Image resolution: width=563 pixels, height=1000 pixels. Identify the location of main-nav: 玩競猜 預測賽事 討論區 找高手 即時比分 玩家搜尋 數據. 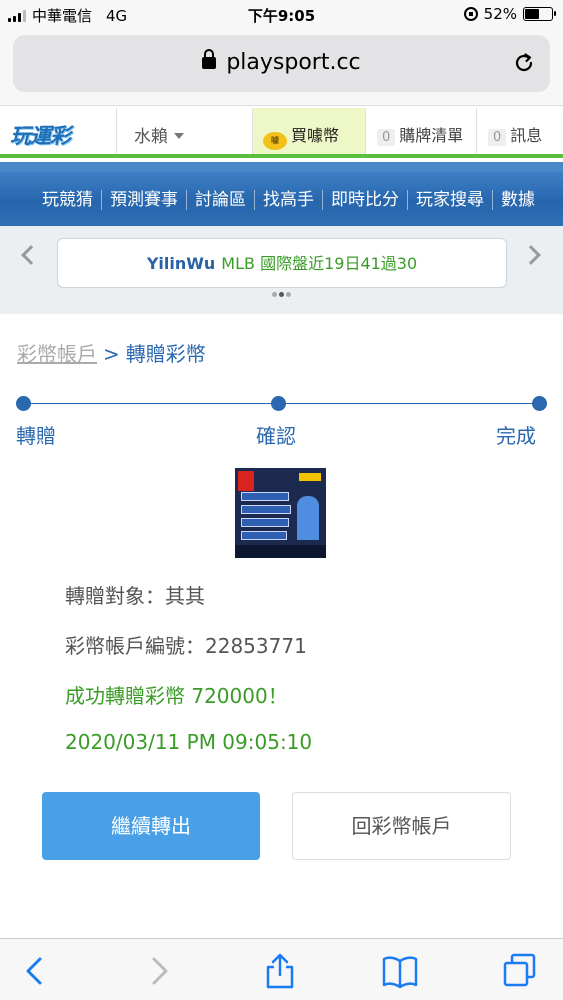
(281, 194).